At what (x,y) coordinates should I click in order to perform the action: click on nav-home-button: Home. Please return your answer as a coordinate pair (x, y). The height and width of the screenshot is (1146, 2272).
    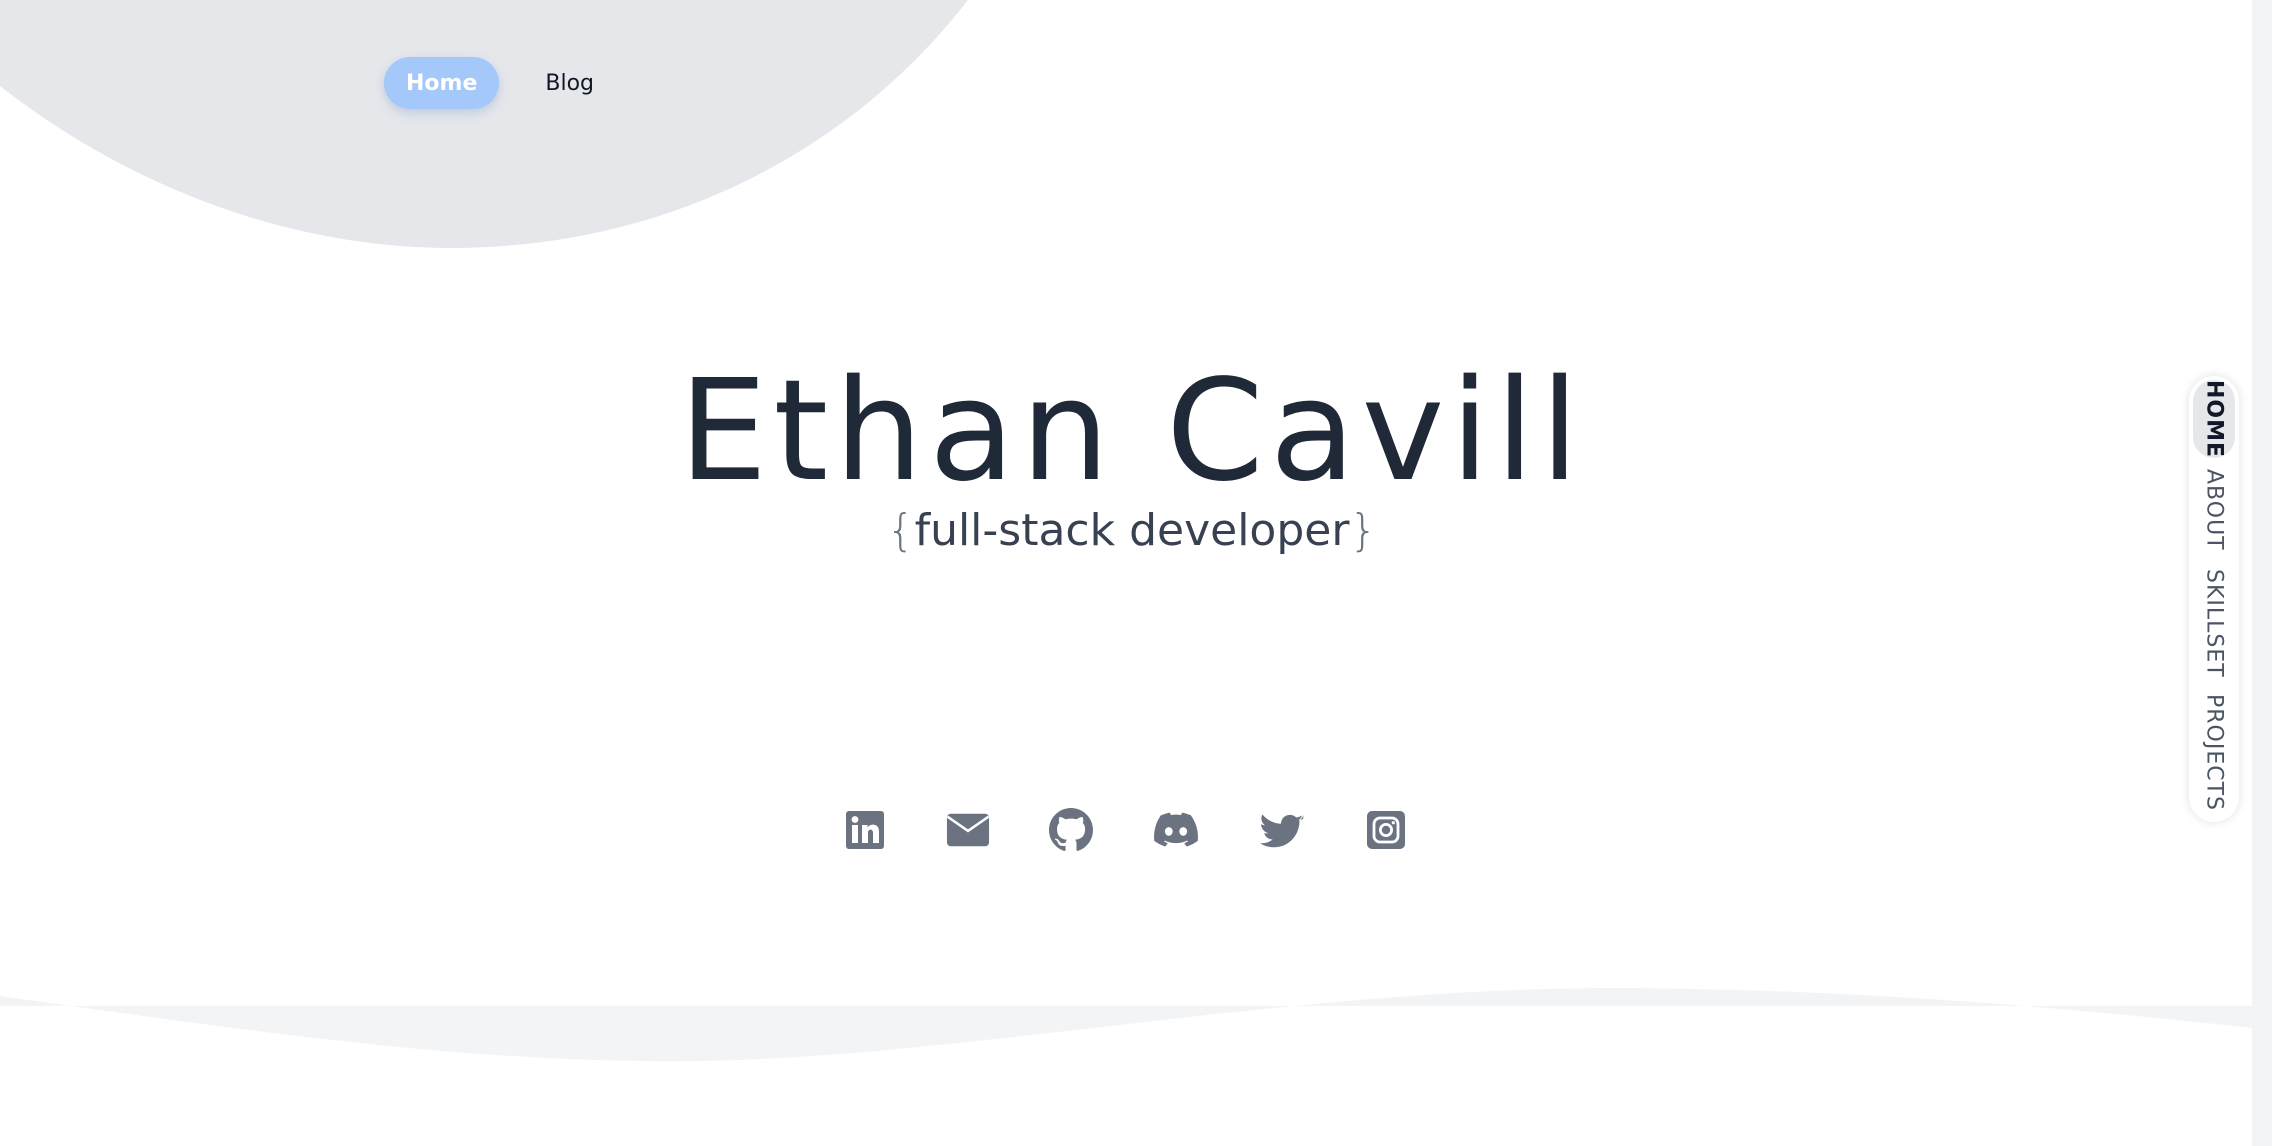
    Looking at the image, I should click on (442, 83).